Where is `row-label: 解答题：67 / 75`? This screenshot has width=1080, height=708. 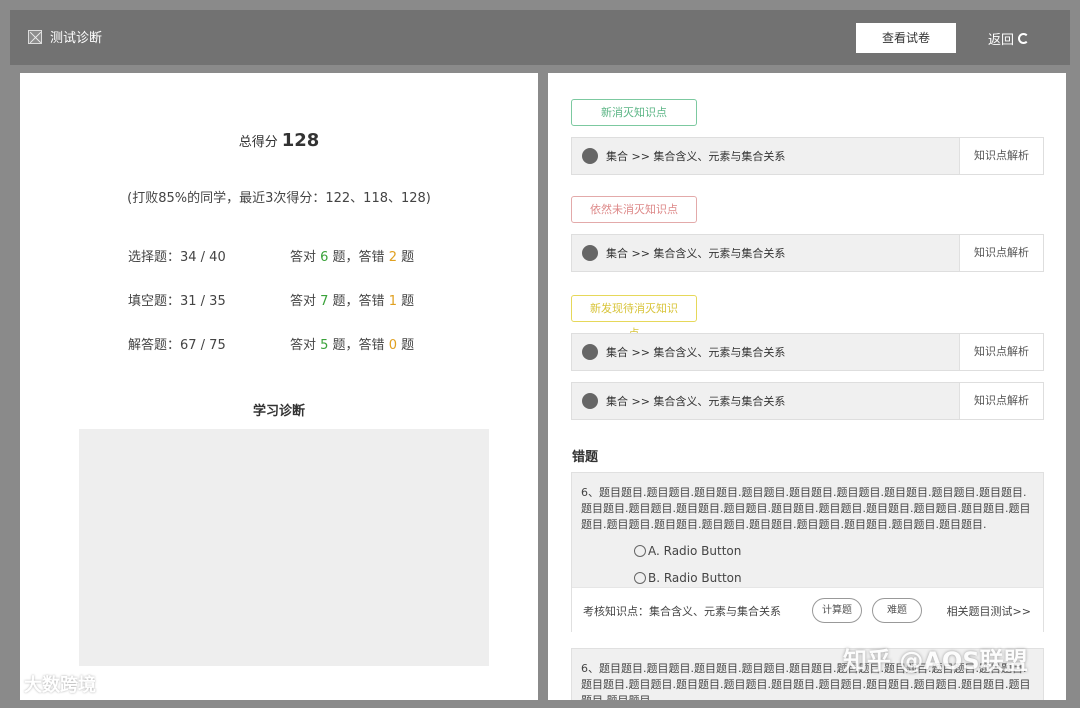
row-label: 解答题：67 / 75 is located at coordinates (177, 345).